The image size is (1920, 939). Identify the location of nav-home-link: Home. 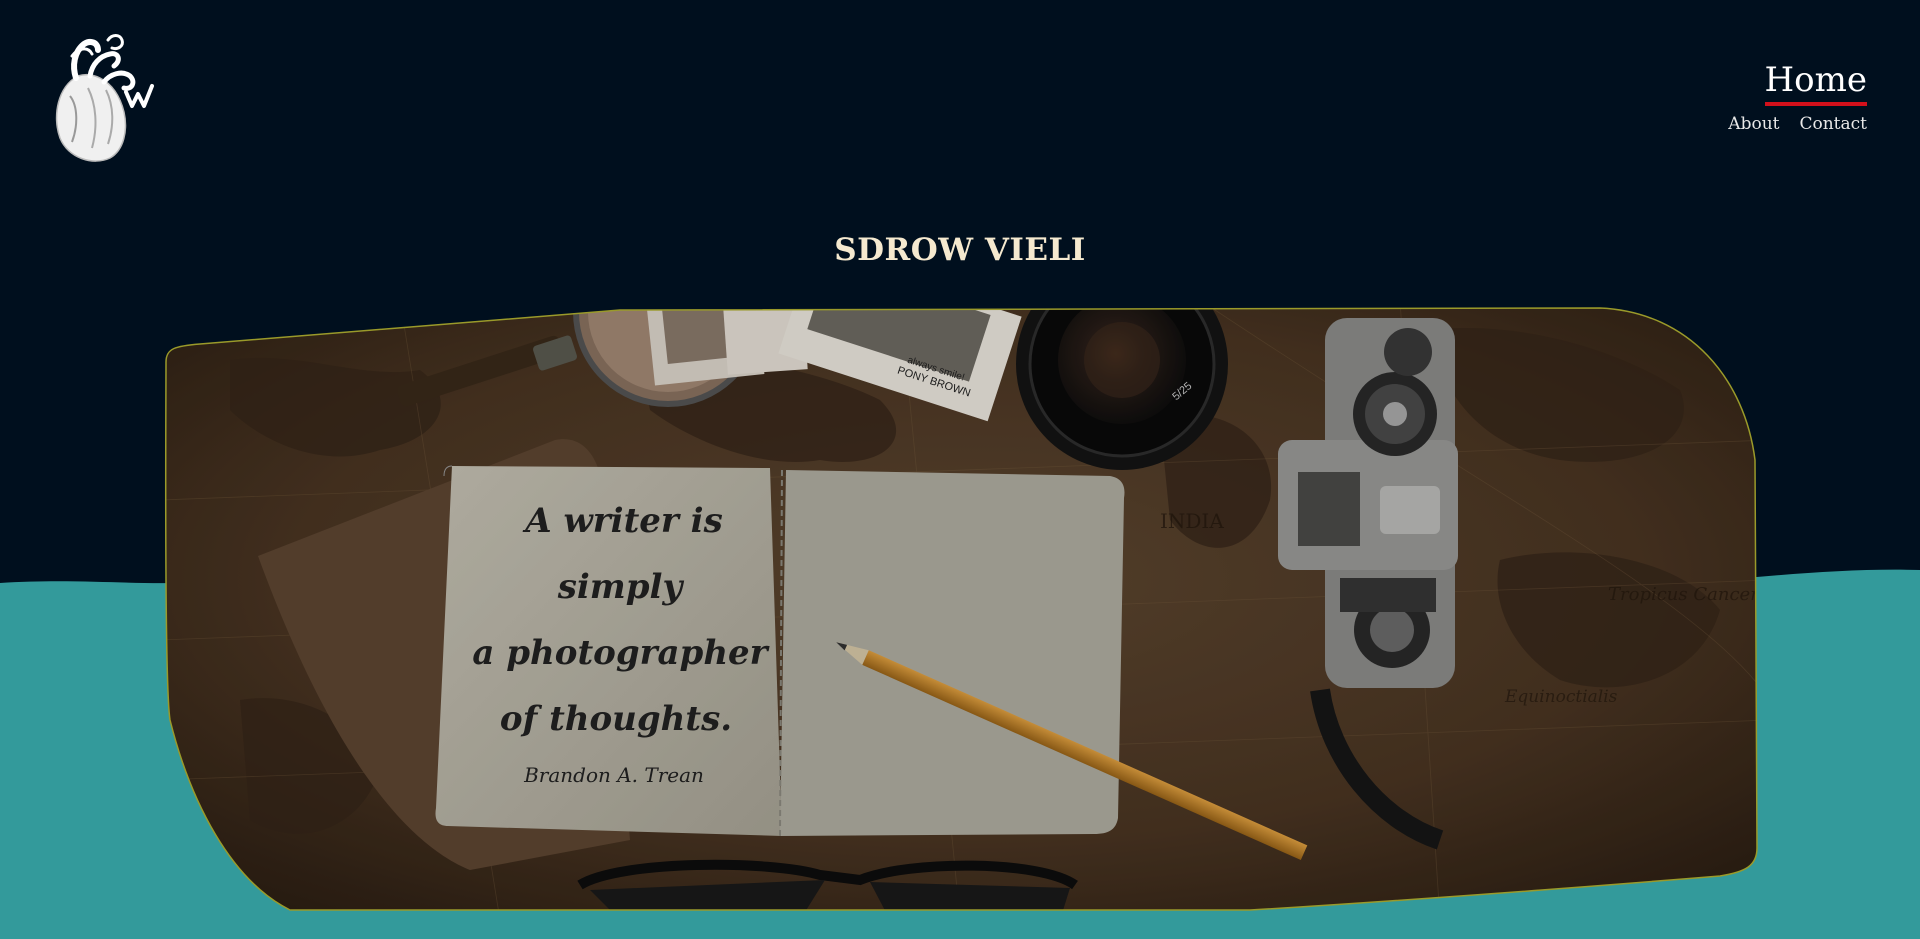
(1815, 83).